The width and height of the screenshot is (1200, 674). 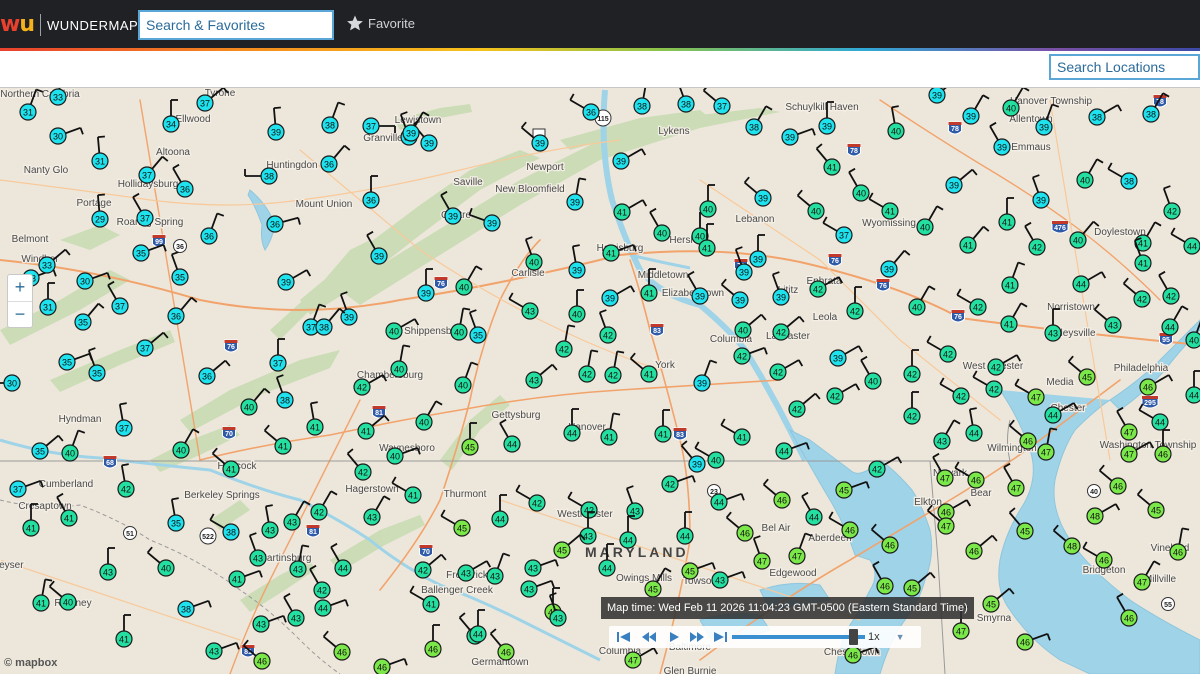 What do you see at coordinates (93, 25) in the screenshot?
I see `logo-text: WUNDERMAP` at bounding box center [93, 25].